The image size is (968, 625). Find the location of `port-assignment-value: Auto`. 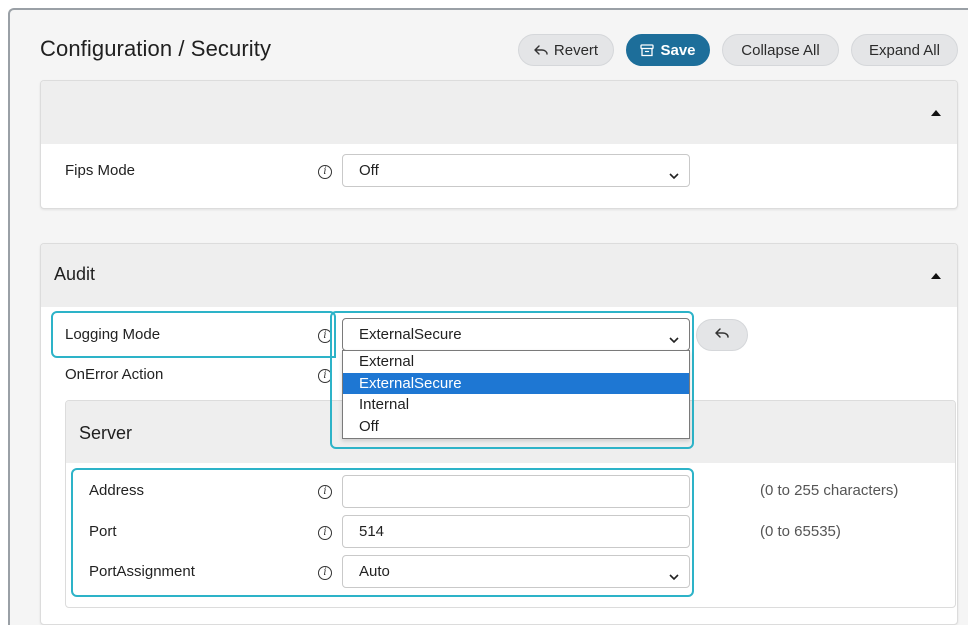

port-assignment-value: Auto is located at coordinates (374, 571).